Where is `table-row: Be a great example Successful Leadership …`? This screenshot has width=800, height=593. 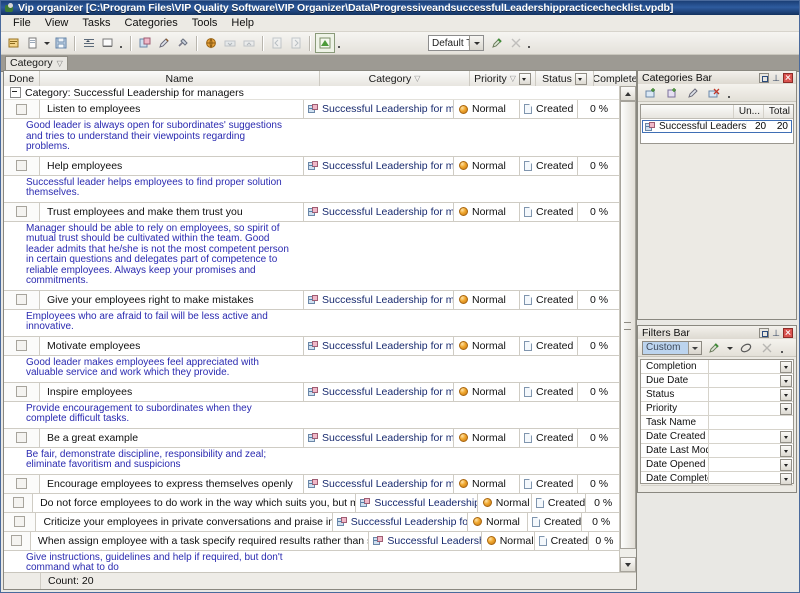 table-row: Be a great example Successful Leadership … is located at coordinates (312, 438).